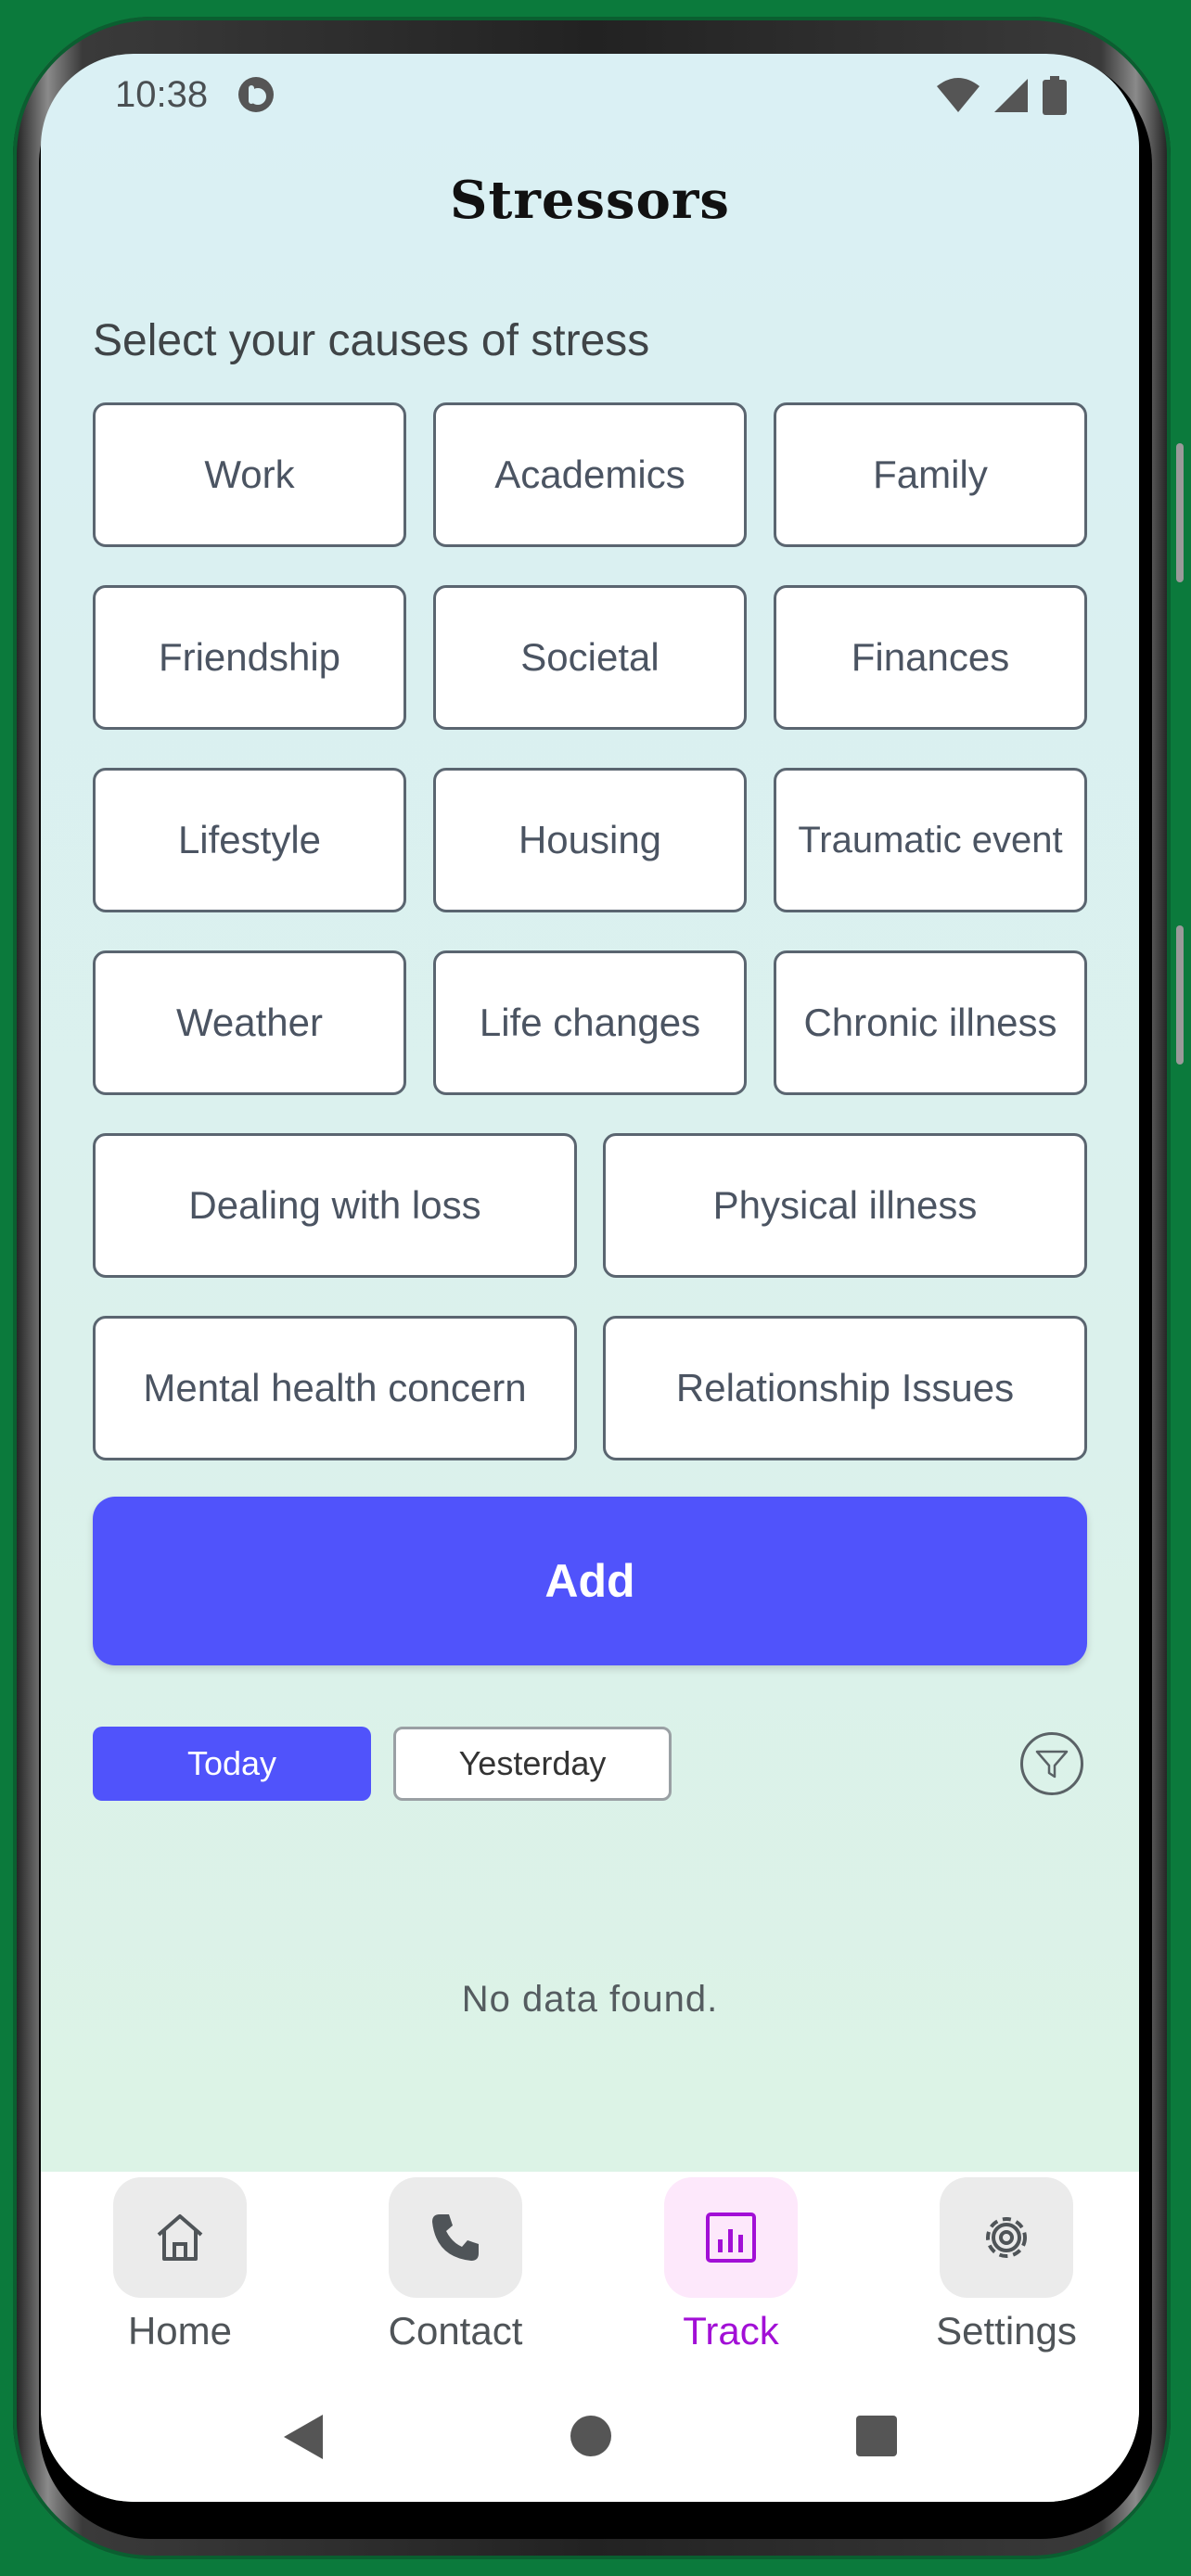  What do you see at coordinates (1011, 95) in the screenshot?
I see `signal-icon` at bounding box center [1011, 95].